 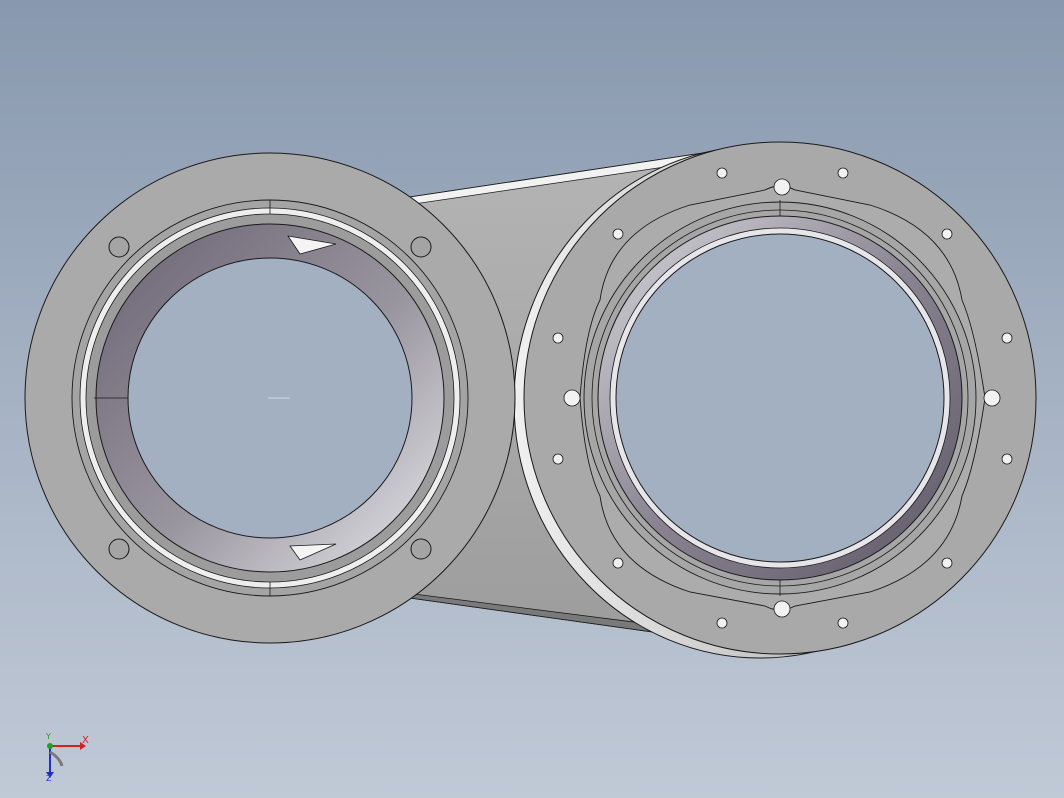 I want to click on coordinate-triad: X Y Z, so click(x=69, y=758).